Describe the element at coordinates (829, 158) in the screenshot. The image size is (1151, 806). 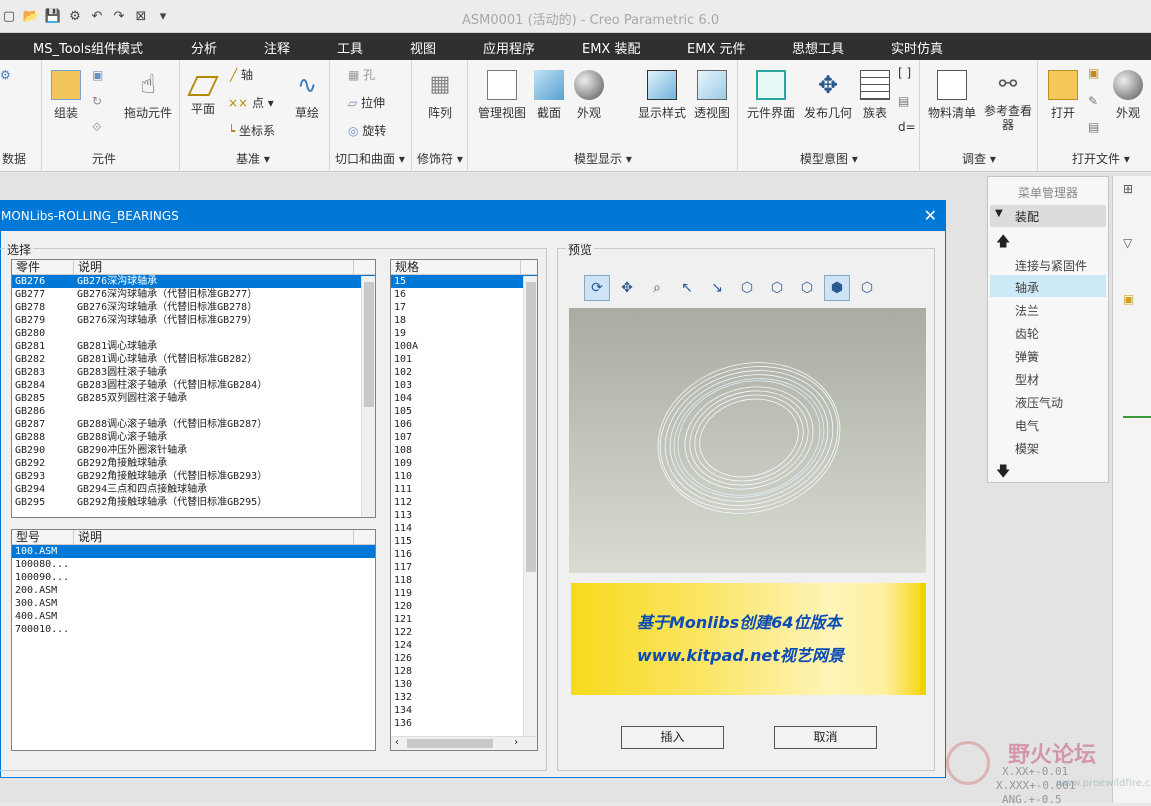
I see `group-label-model-intent: 模型意图 ▾` at that location.